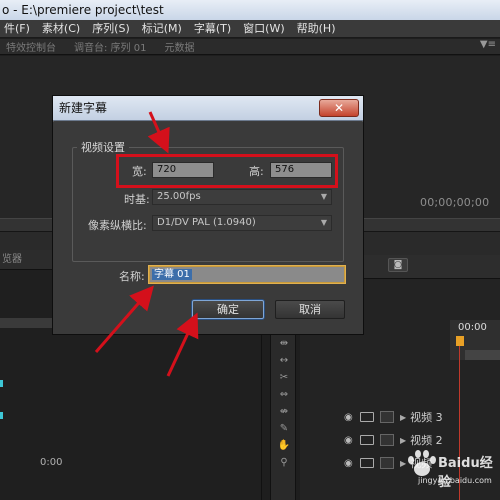  Describe the element at coordinates (482, 355) in the screenshot. I see `timeline-scrollbar` at that location.